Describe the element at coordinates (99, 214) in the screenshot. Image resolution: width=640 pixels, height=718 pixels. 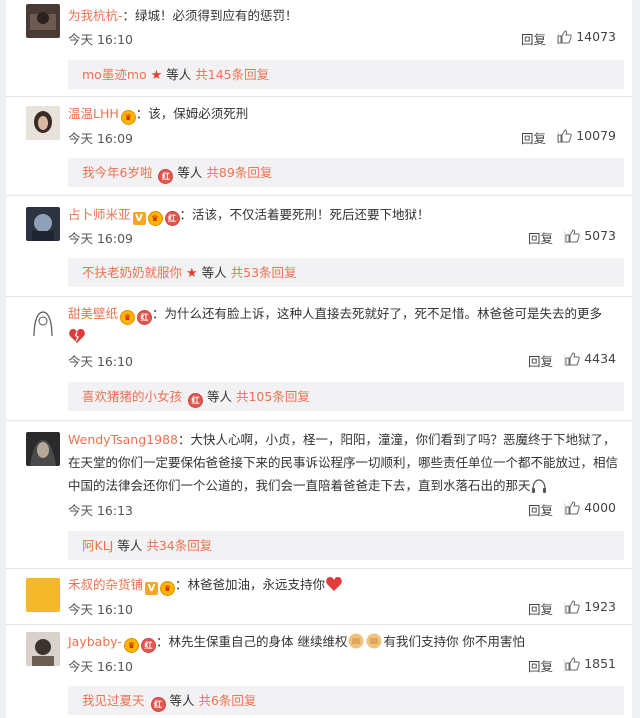
I see `comment-username: 占卜师米亚` at that location.